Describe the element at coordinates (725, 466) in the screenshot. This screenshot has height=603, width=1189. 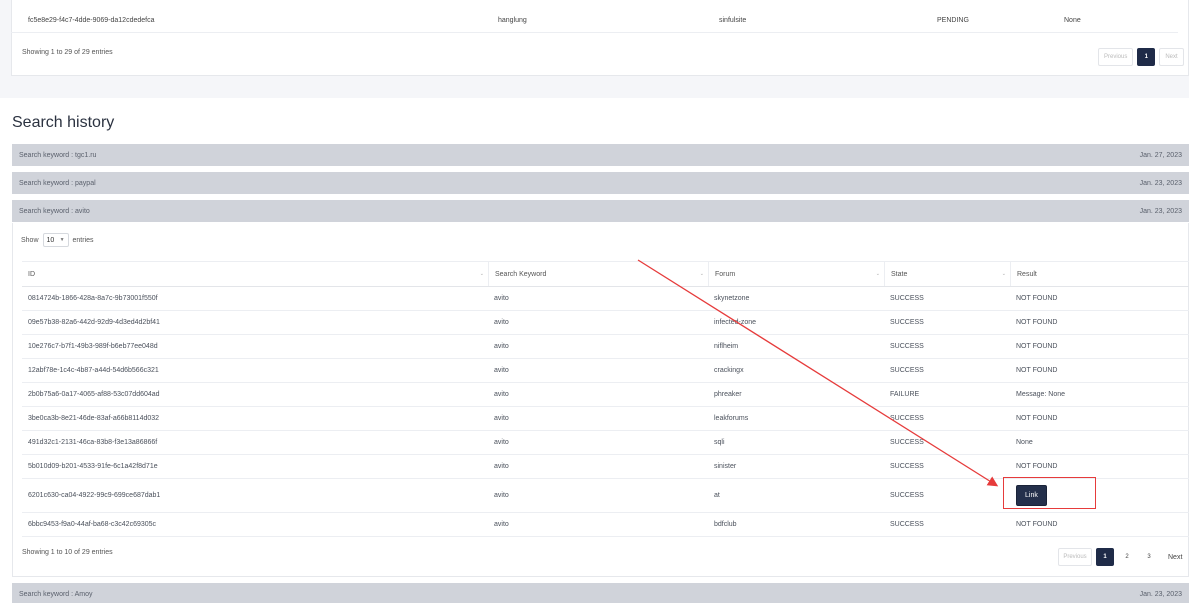
I see `cell-forum: sinister` at that location.